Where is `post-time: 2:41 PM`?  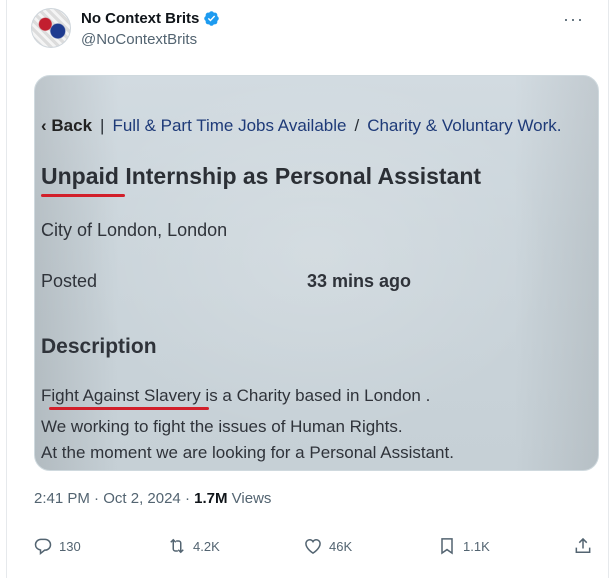
post-time: 2:41 PM is located at coordinates (62, 498).